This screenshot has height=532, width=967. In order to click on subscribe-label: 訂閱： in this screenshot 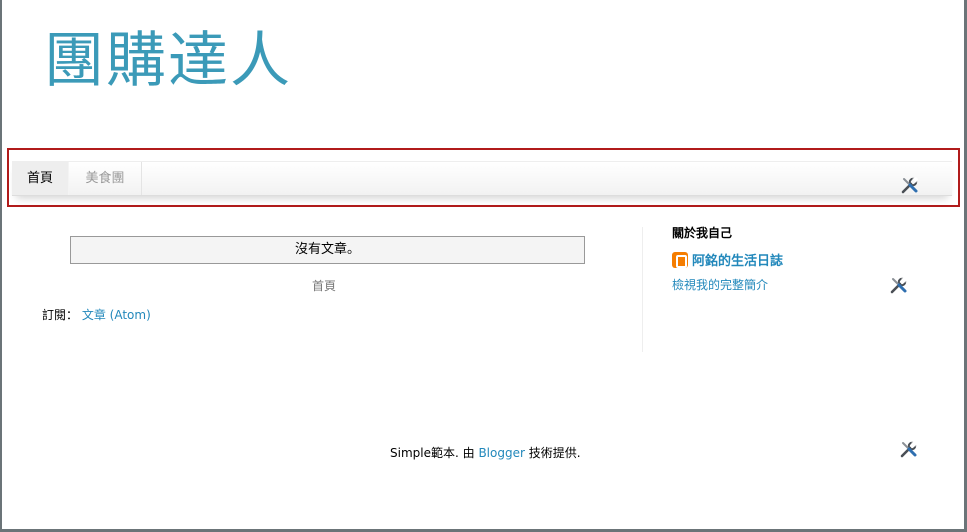, I will do `click(60, 315)`.